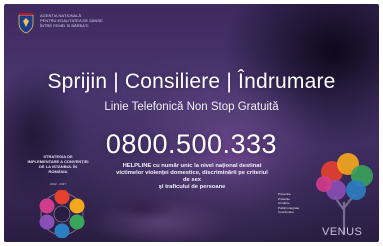 The width and height of the screenshot is (383, 246). What do you see at coordinates (342, 232) in the screenshot?
I see `venus-logo-text: VENUS` at bounding box center [342, 232].